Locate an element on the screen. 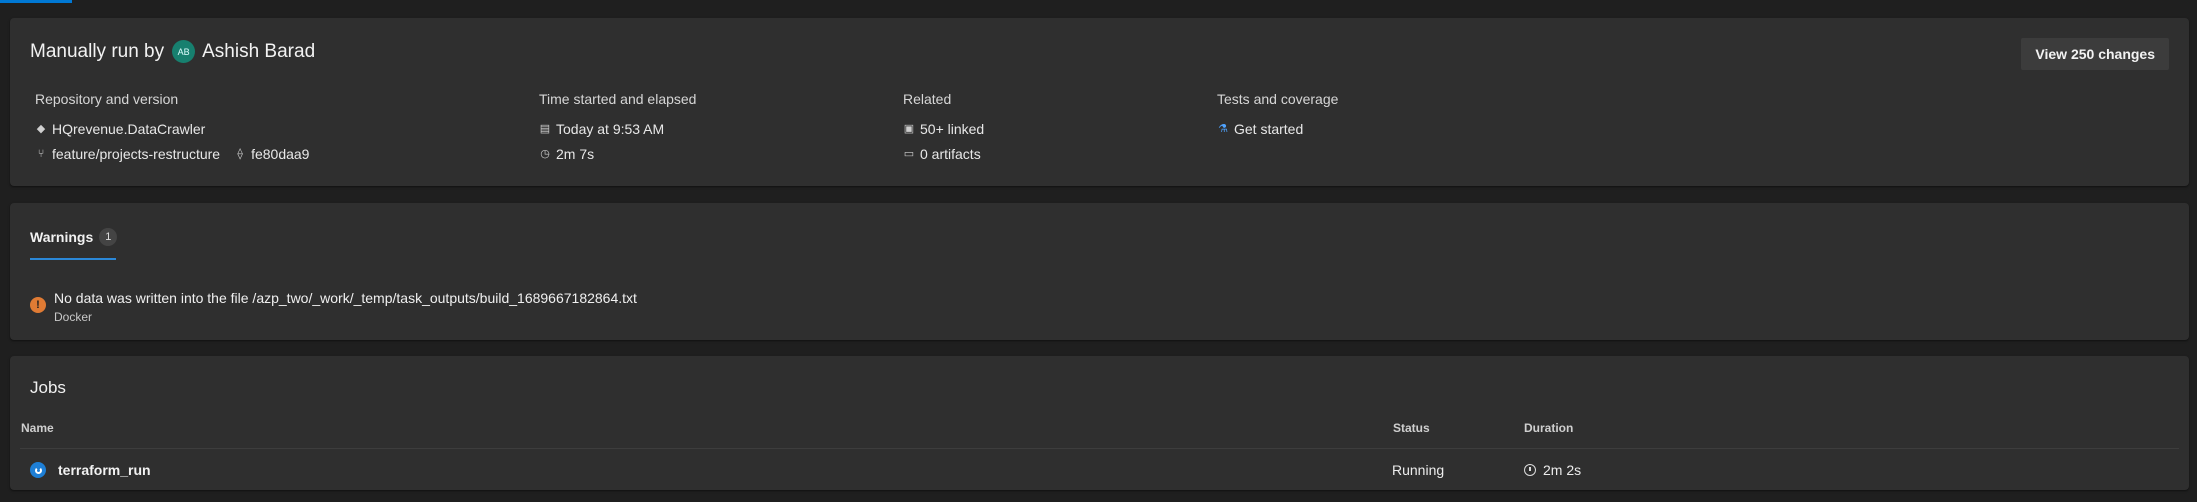 The width and height of the screenshot is (2197, 502). job-status: Running is located at coordinates (1418, 470).